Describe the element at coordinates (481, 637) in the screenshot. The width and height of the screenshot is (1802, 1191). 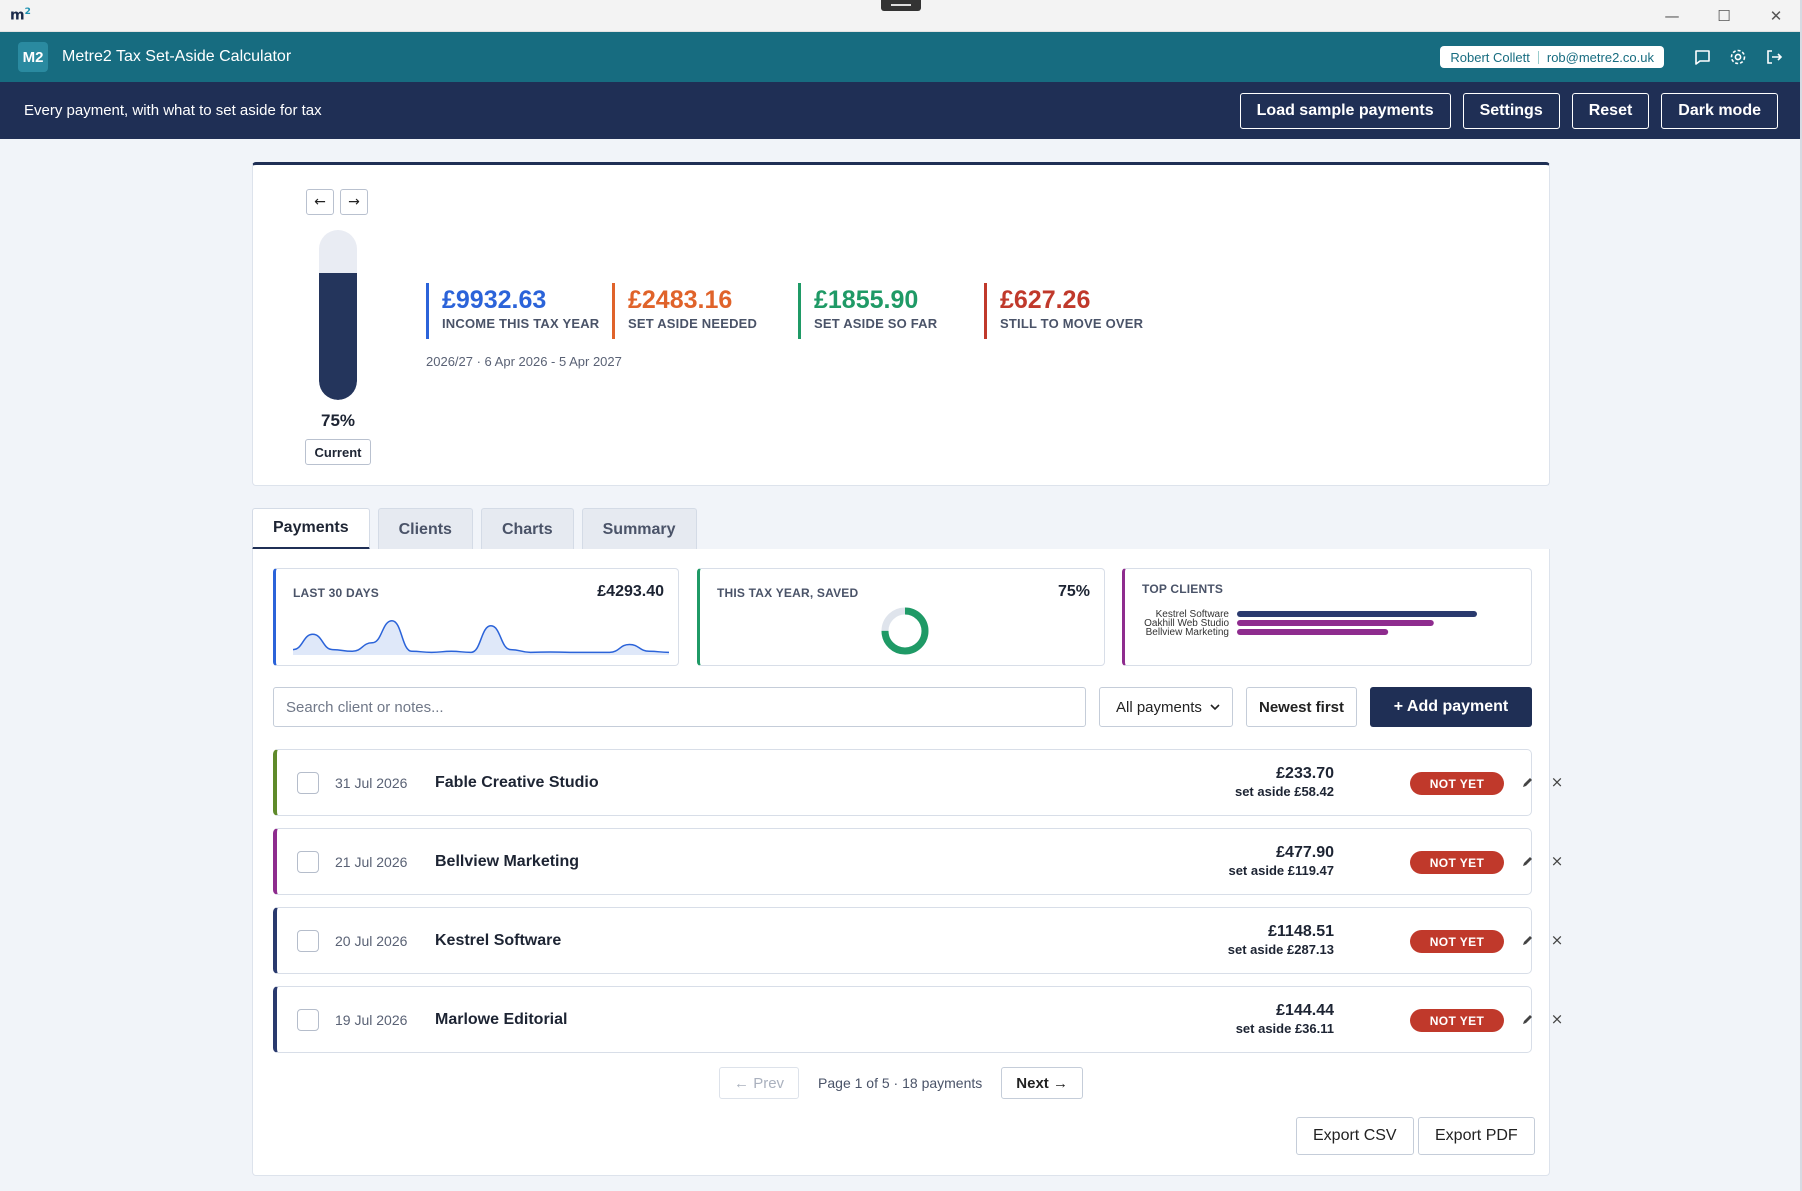
I see `sparkline-chart` at that location.